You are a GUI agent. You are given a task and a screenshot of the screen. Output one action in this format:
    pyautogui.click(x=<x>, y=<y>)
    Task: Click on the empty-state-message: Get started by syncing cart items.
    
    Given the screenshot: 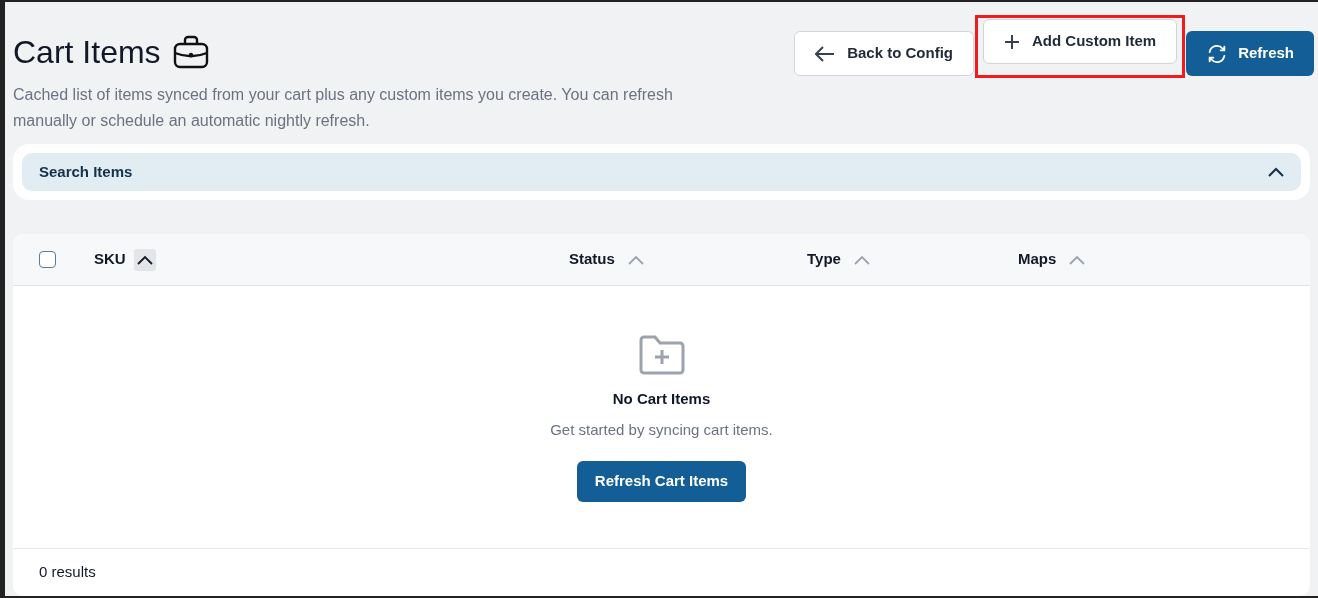 What is the action you would take?
    pyautogui.click(x=661, y=429)
    